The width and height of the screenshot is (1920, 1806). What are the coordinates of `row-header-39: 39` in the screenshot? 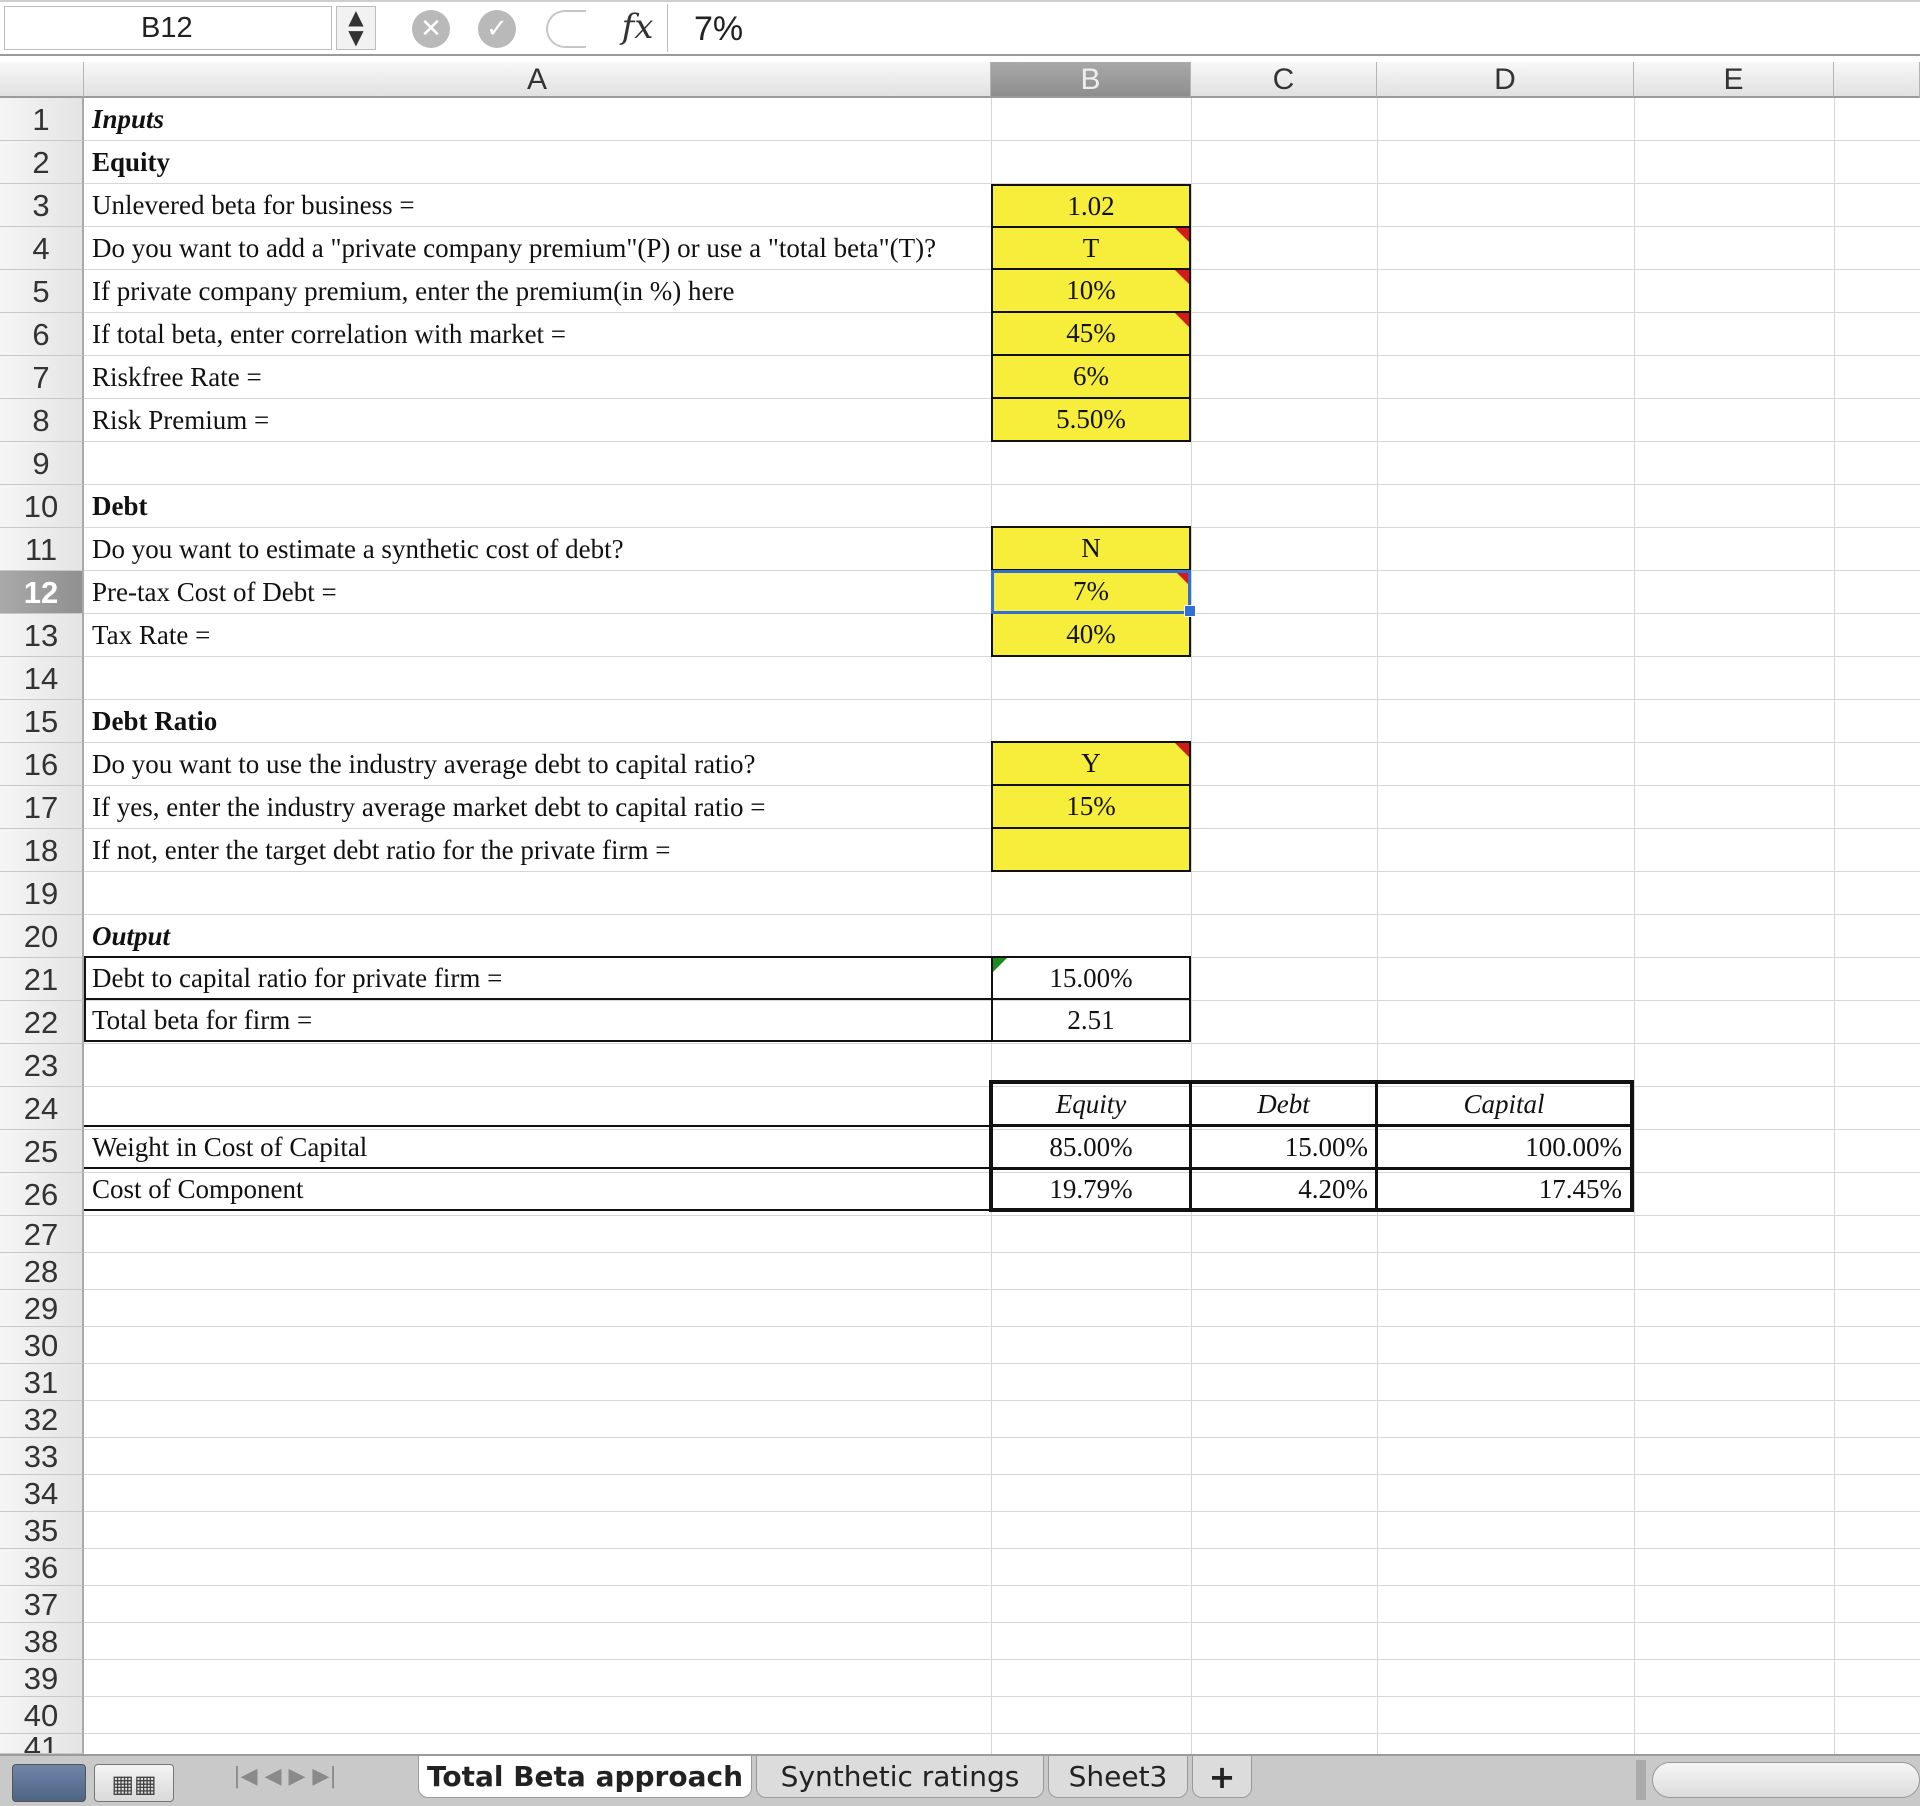 It's located at (42, 1678).